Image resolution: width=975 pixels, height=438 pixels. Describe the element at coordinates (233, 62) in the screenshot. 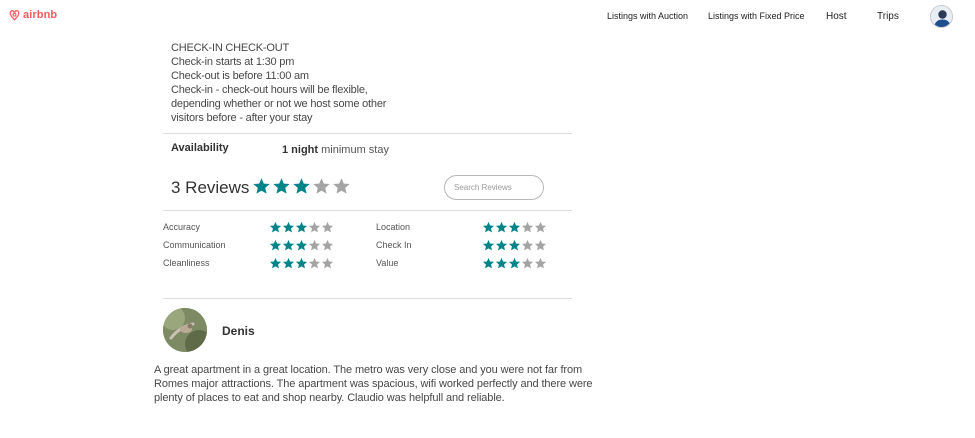

I see `checkin-line: Check-in starts at 1:30 pm` at that location.